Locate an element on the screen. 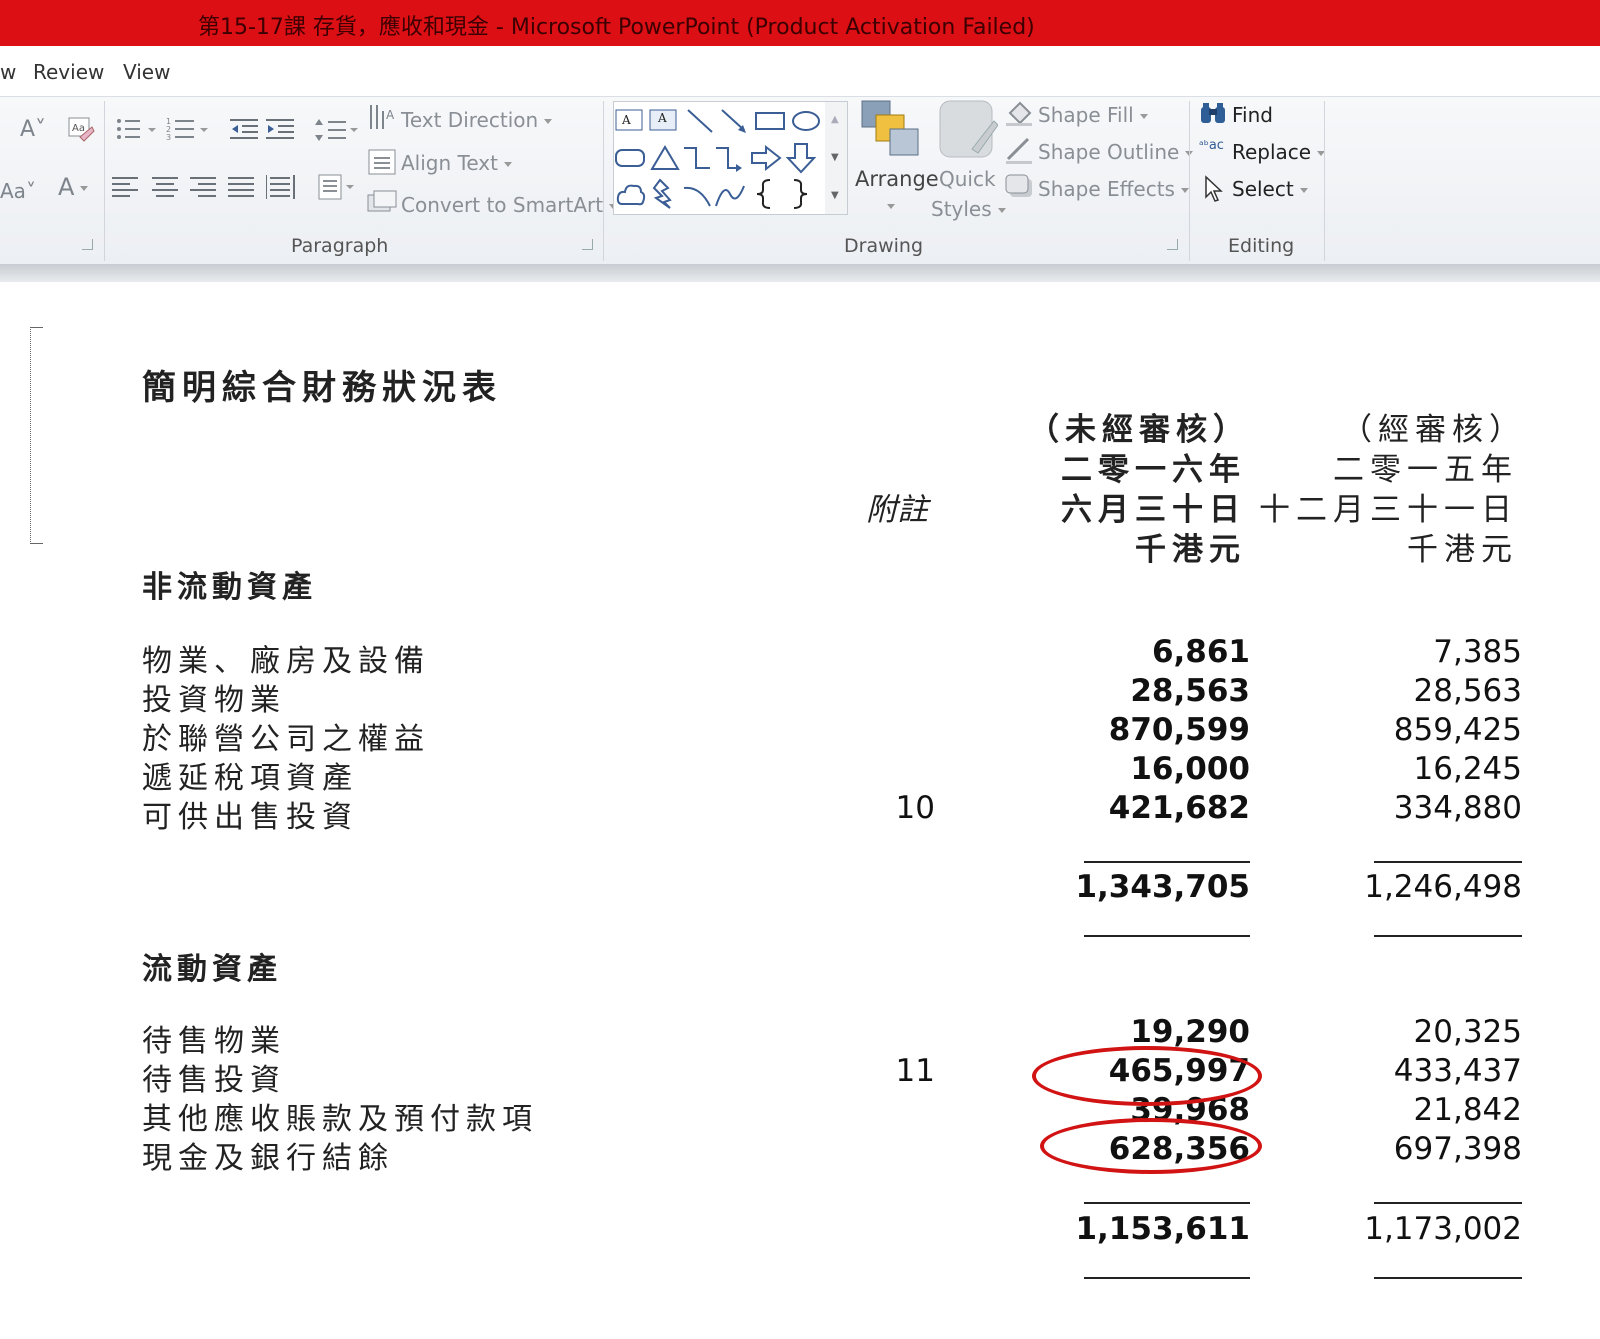  shrink-font-icon: A˅ is located at coordinates (33, 130).